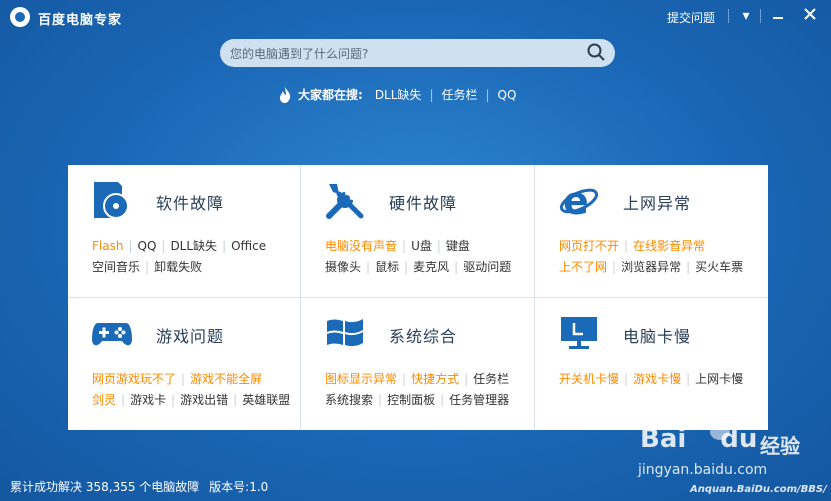  I want to click on issue-link: 游戏不能全屏, so click(226, 378).